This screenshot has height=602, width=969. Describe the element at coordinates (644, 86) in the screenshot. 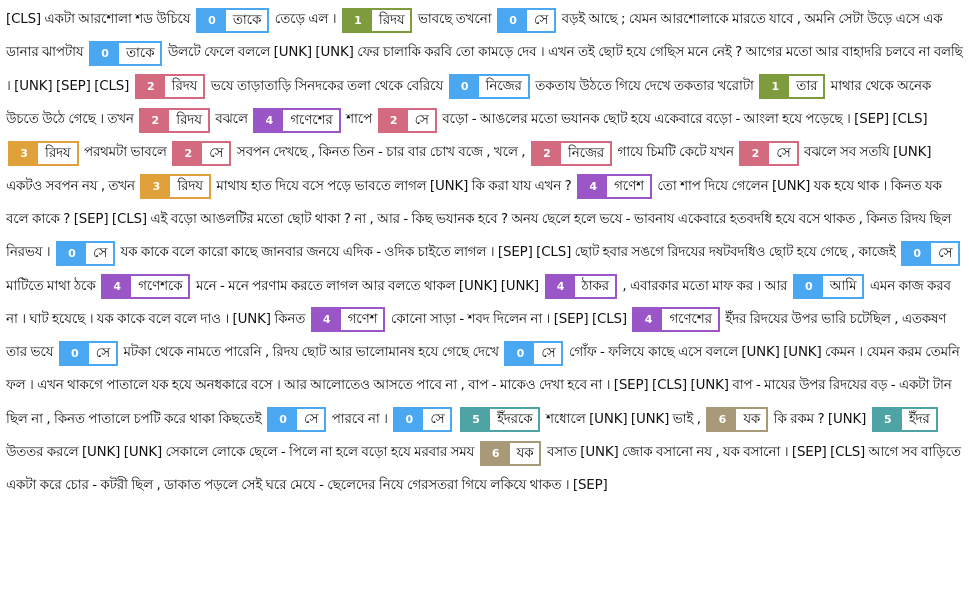

I see `text-span: তকতায উঠতে গিযে দেখে তকতার খরোটা` at that location.